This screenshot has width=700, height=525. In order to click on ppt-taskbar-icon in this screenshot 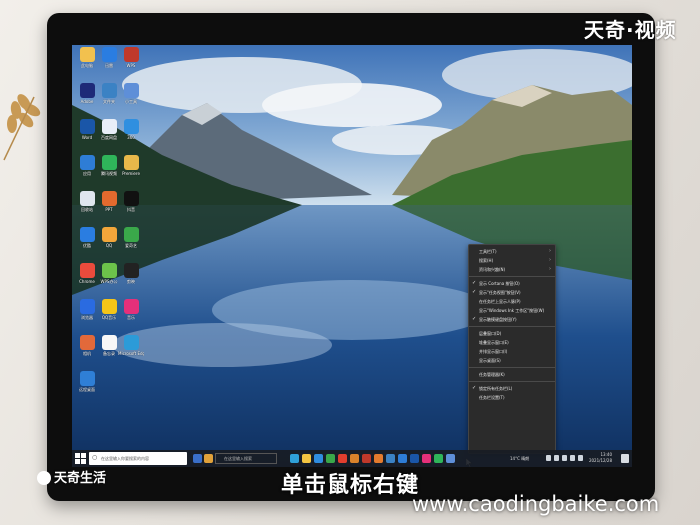, I will do `click(378, 458)`.